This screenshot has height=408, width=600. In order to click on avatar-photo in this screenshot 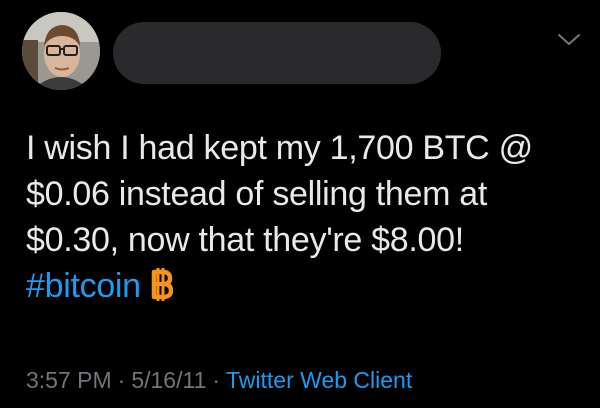, I will do `click(61, 51)`.